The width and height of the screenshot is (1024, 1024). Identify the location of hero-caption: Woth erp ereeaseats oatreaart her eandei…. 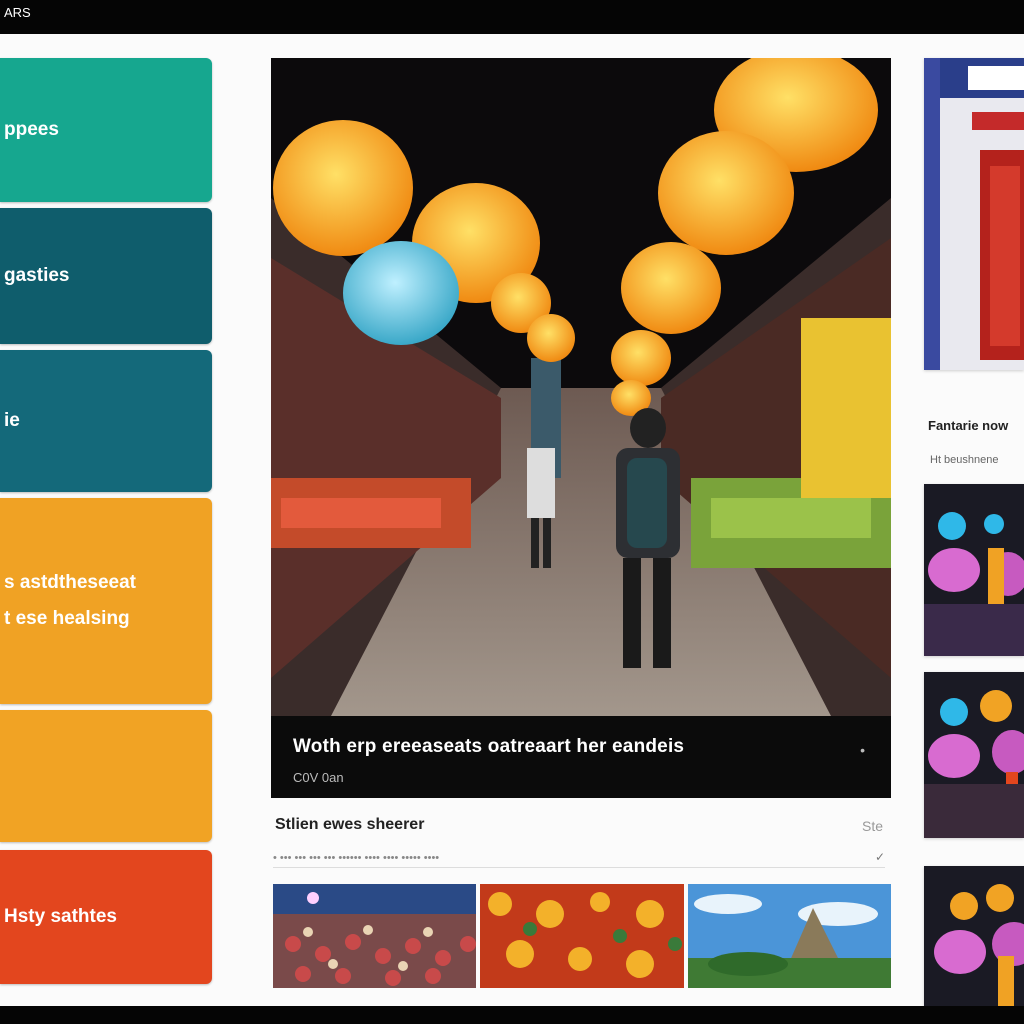
(581, 757).